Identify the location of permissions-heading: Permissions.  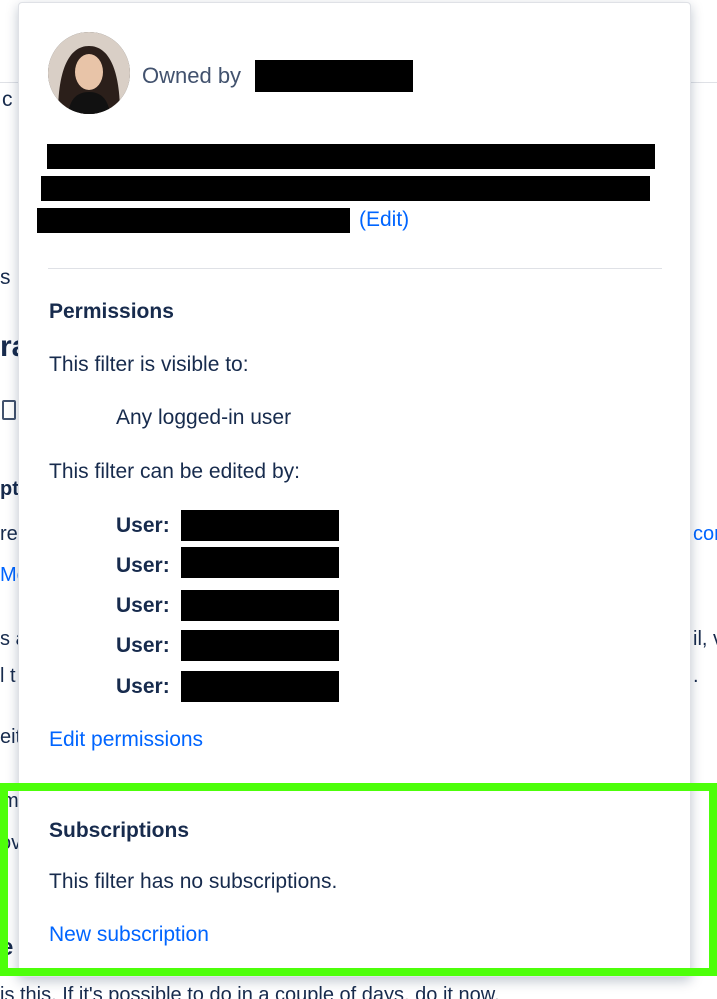
(111, 311).